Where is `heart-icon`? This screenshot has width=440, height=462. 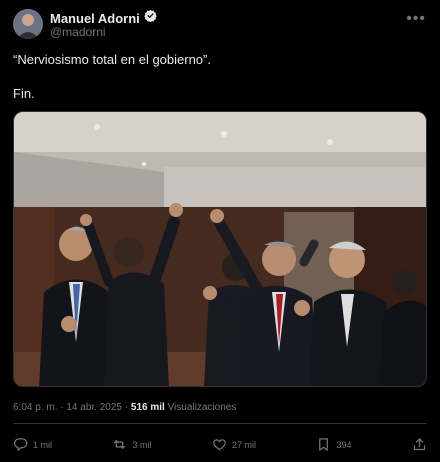
heart-icon is located at coordinates (219, 445).